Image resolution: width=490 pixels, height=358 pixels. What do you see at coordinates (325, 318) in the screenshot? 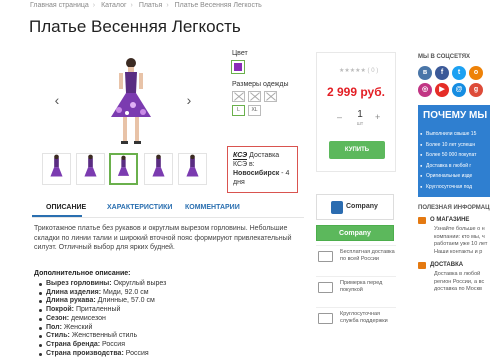
I see `support-icon` at bounding box center [325, 318].